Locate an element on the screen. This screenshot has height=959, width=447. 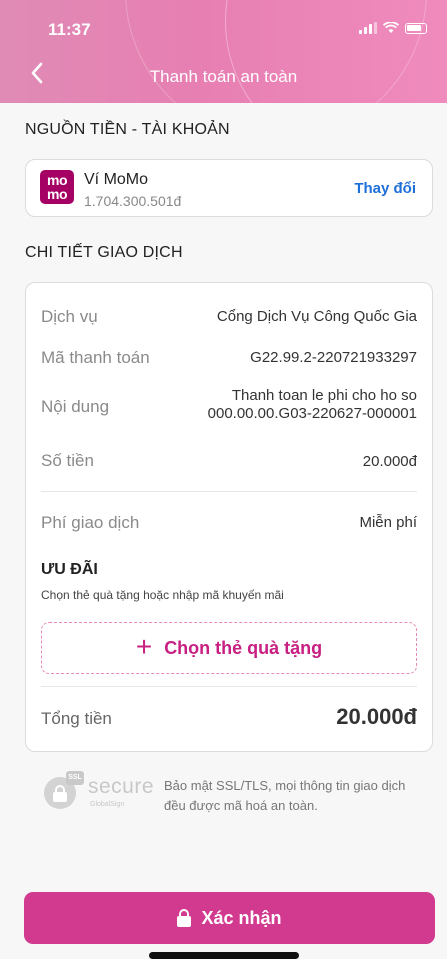
promo-title: ƯU ĐÃI is located at coordinates (69, 569).